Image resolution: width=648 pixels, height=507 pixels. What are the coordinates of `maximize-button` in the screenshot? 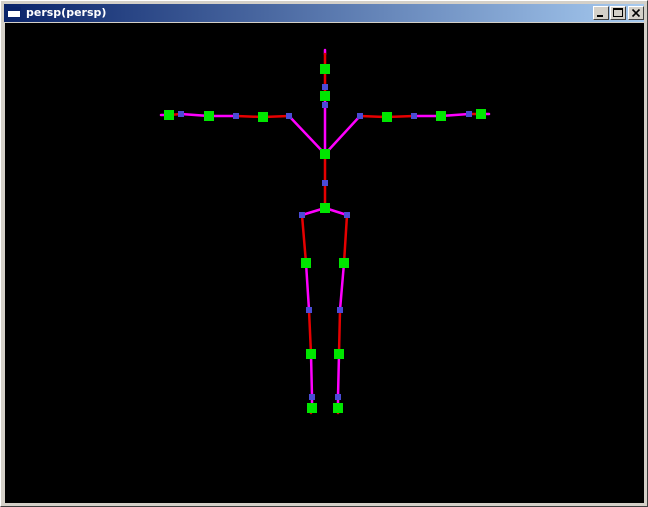 It's located at (618, 13).